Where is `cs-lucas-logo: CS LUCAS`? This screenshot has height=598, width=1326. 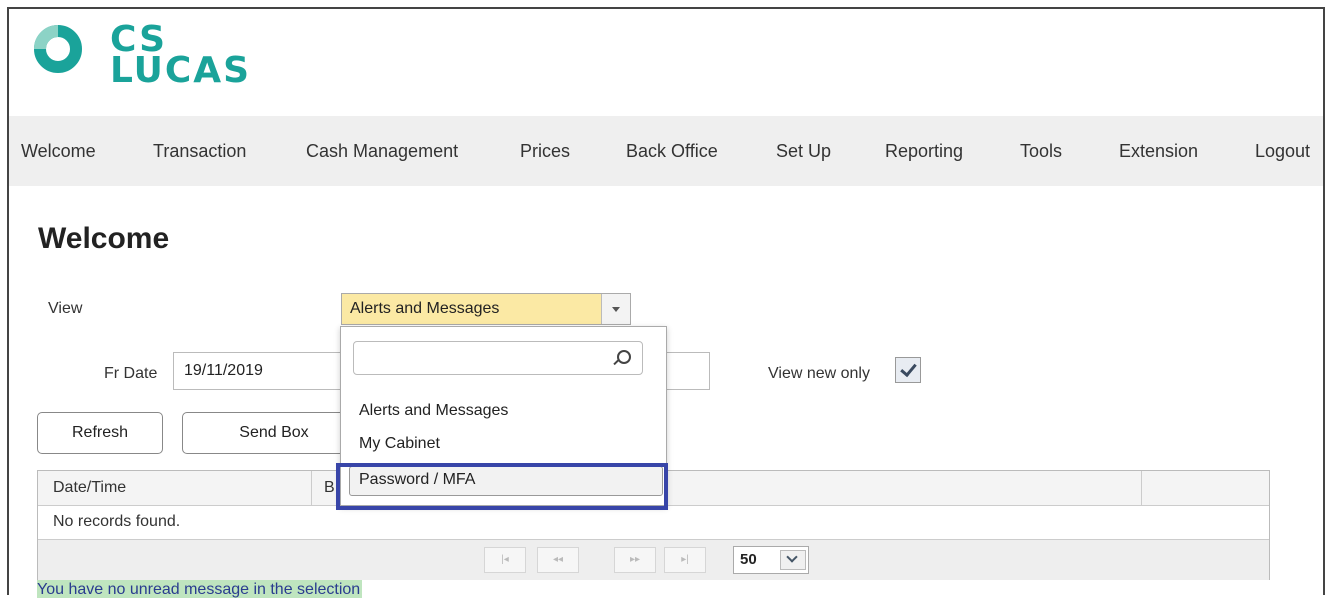 cs-lucas-logo: CS LUCAS is located at coordinates (146, 58).